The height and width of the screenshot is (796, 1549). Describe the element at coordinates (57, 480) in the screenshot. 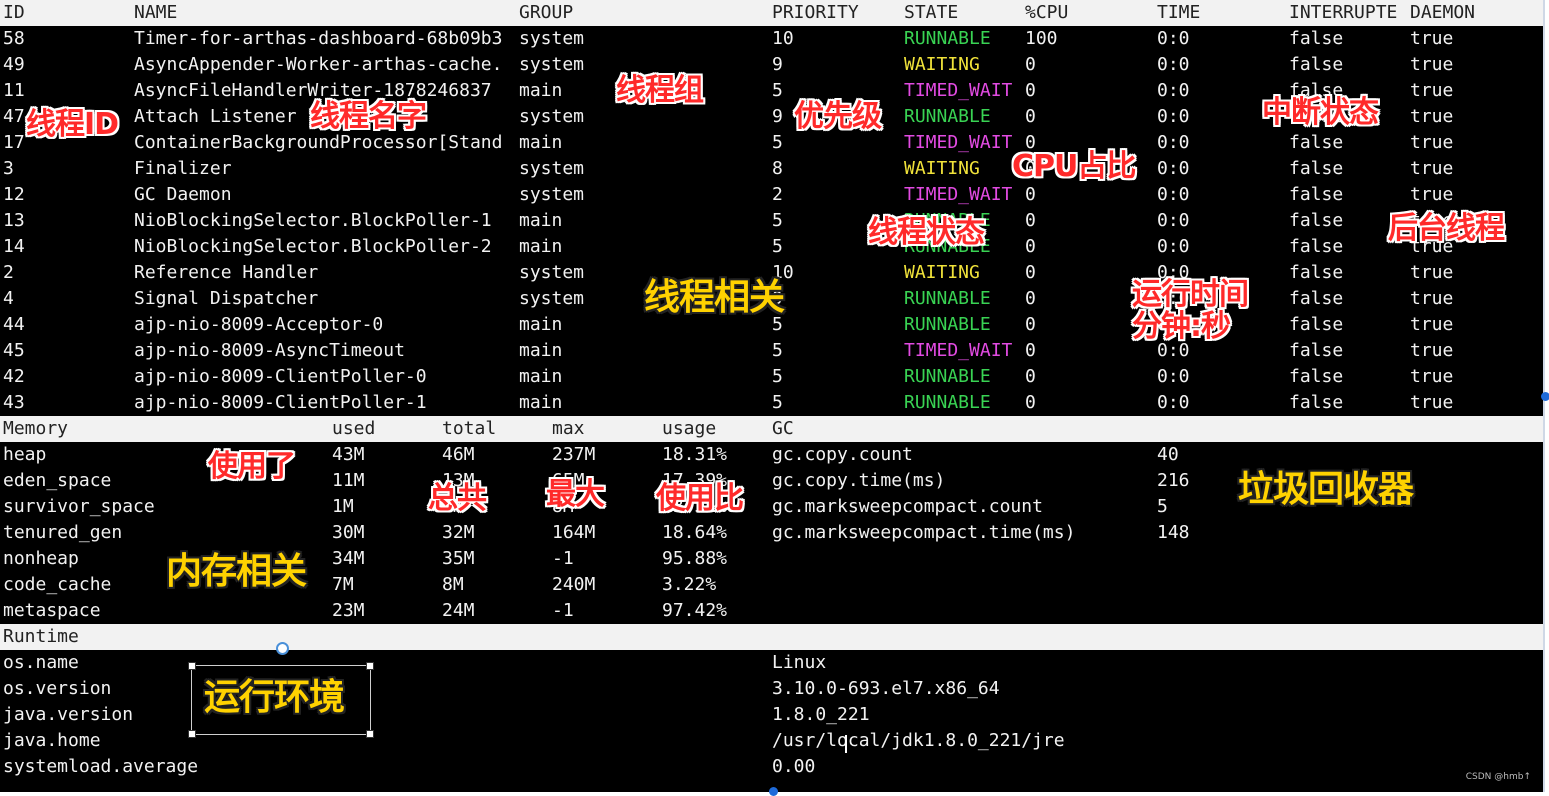

I see `memory-name: eden_space` at that location.